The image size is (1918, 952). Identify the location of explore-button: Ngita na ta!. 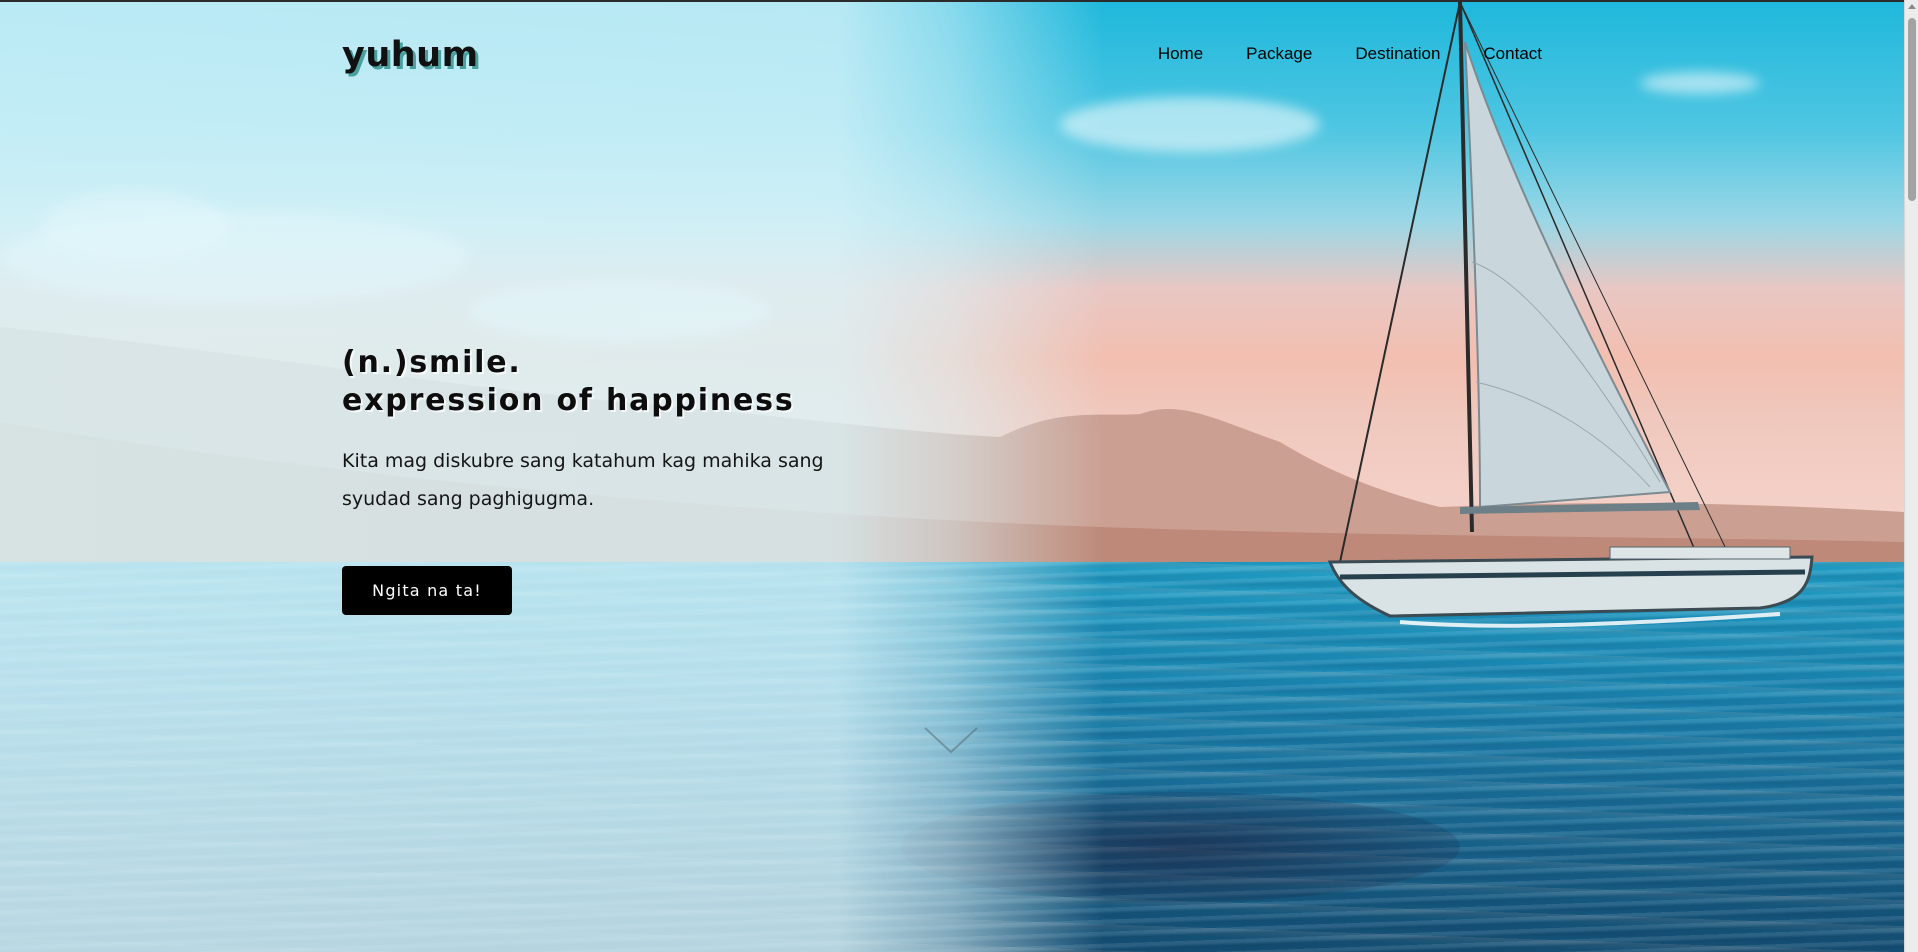
(427, 590).